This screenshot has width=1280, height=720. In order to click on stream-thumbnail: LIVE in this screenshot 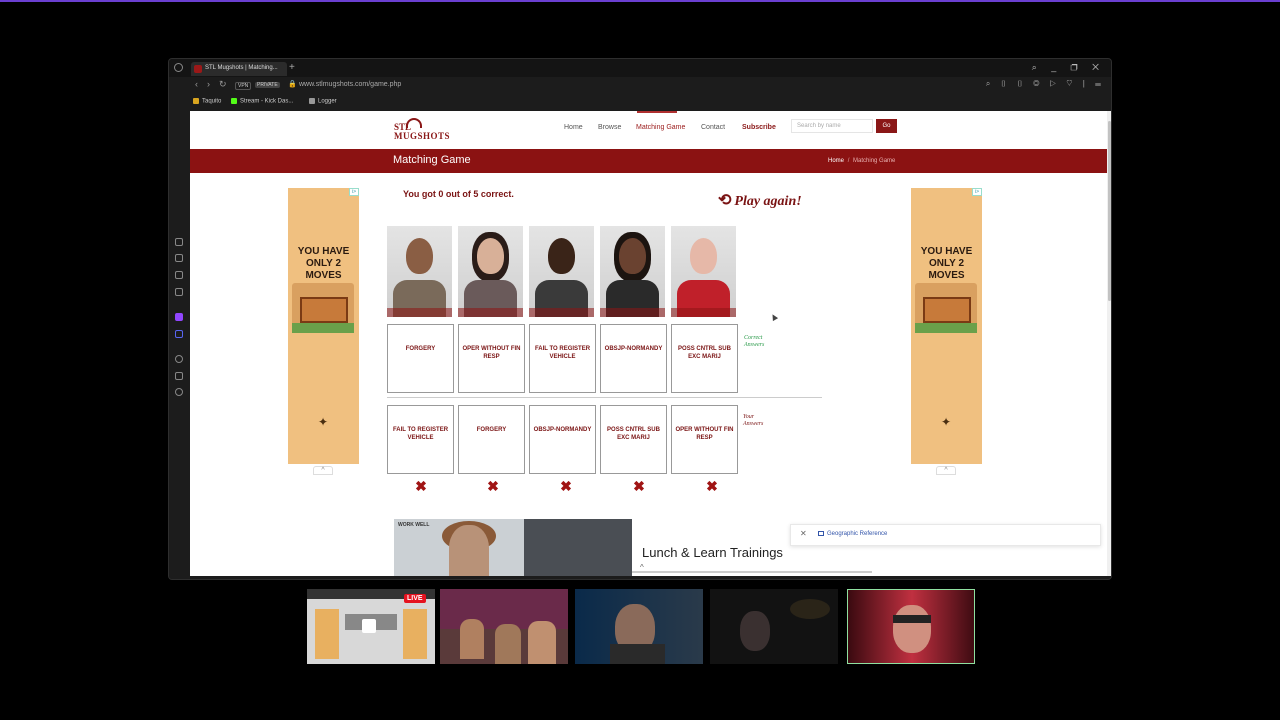, I will do `click(371, 626)`.